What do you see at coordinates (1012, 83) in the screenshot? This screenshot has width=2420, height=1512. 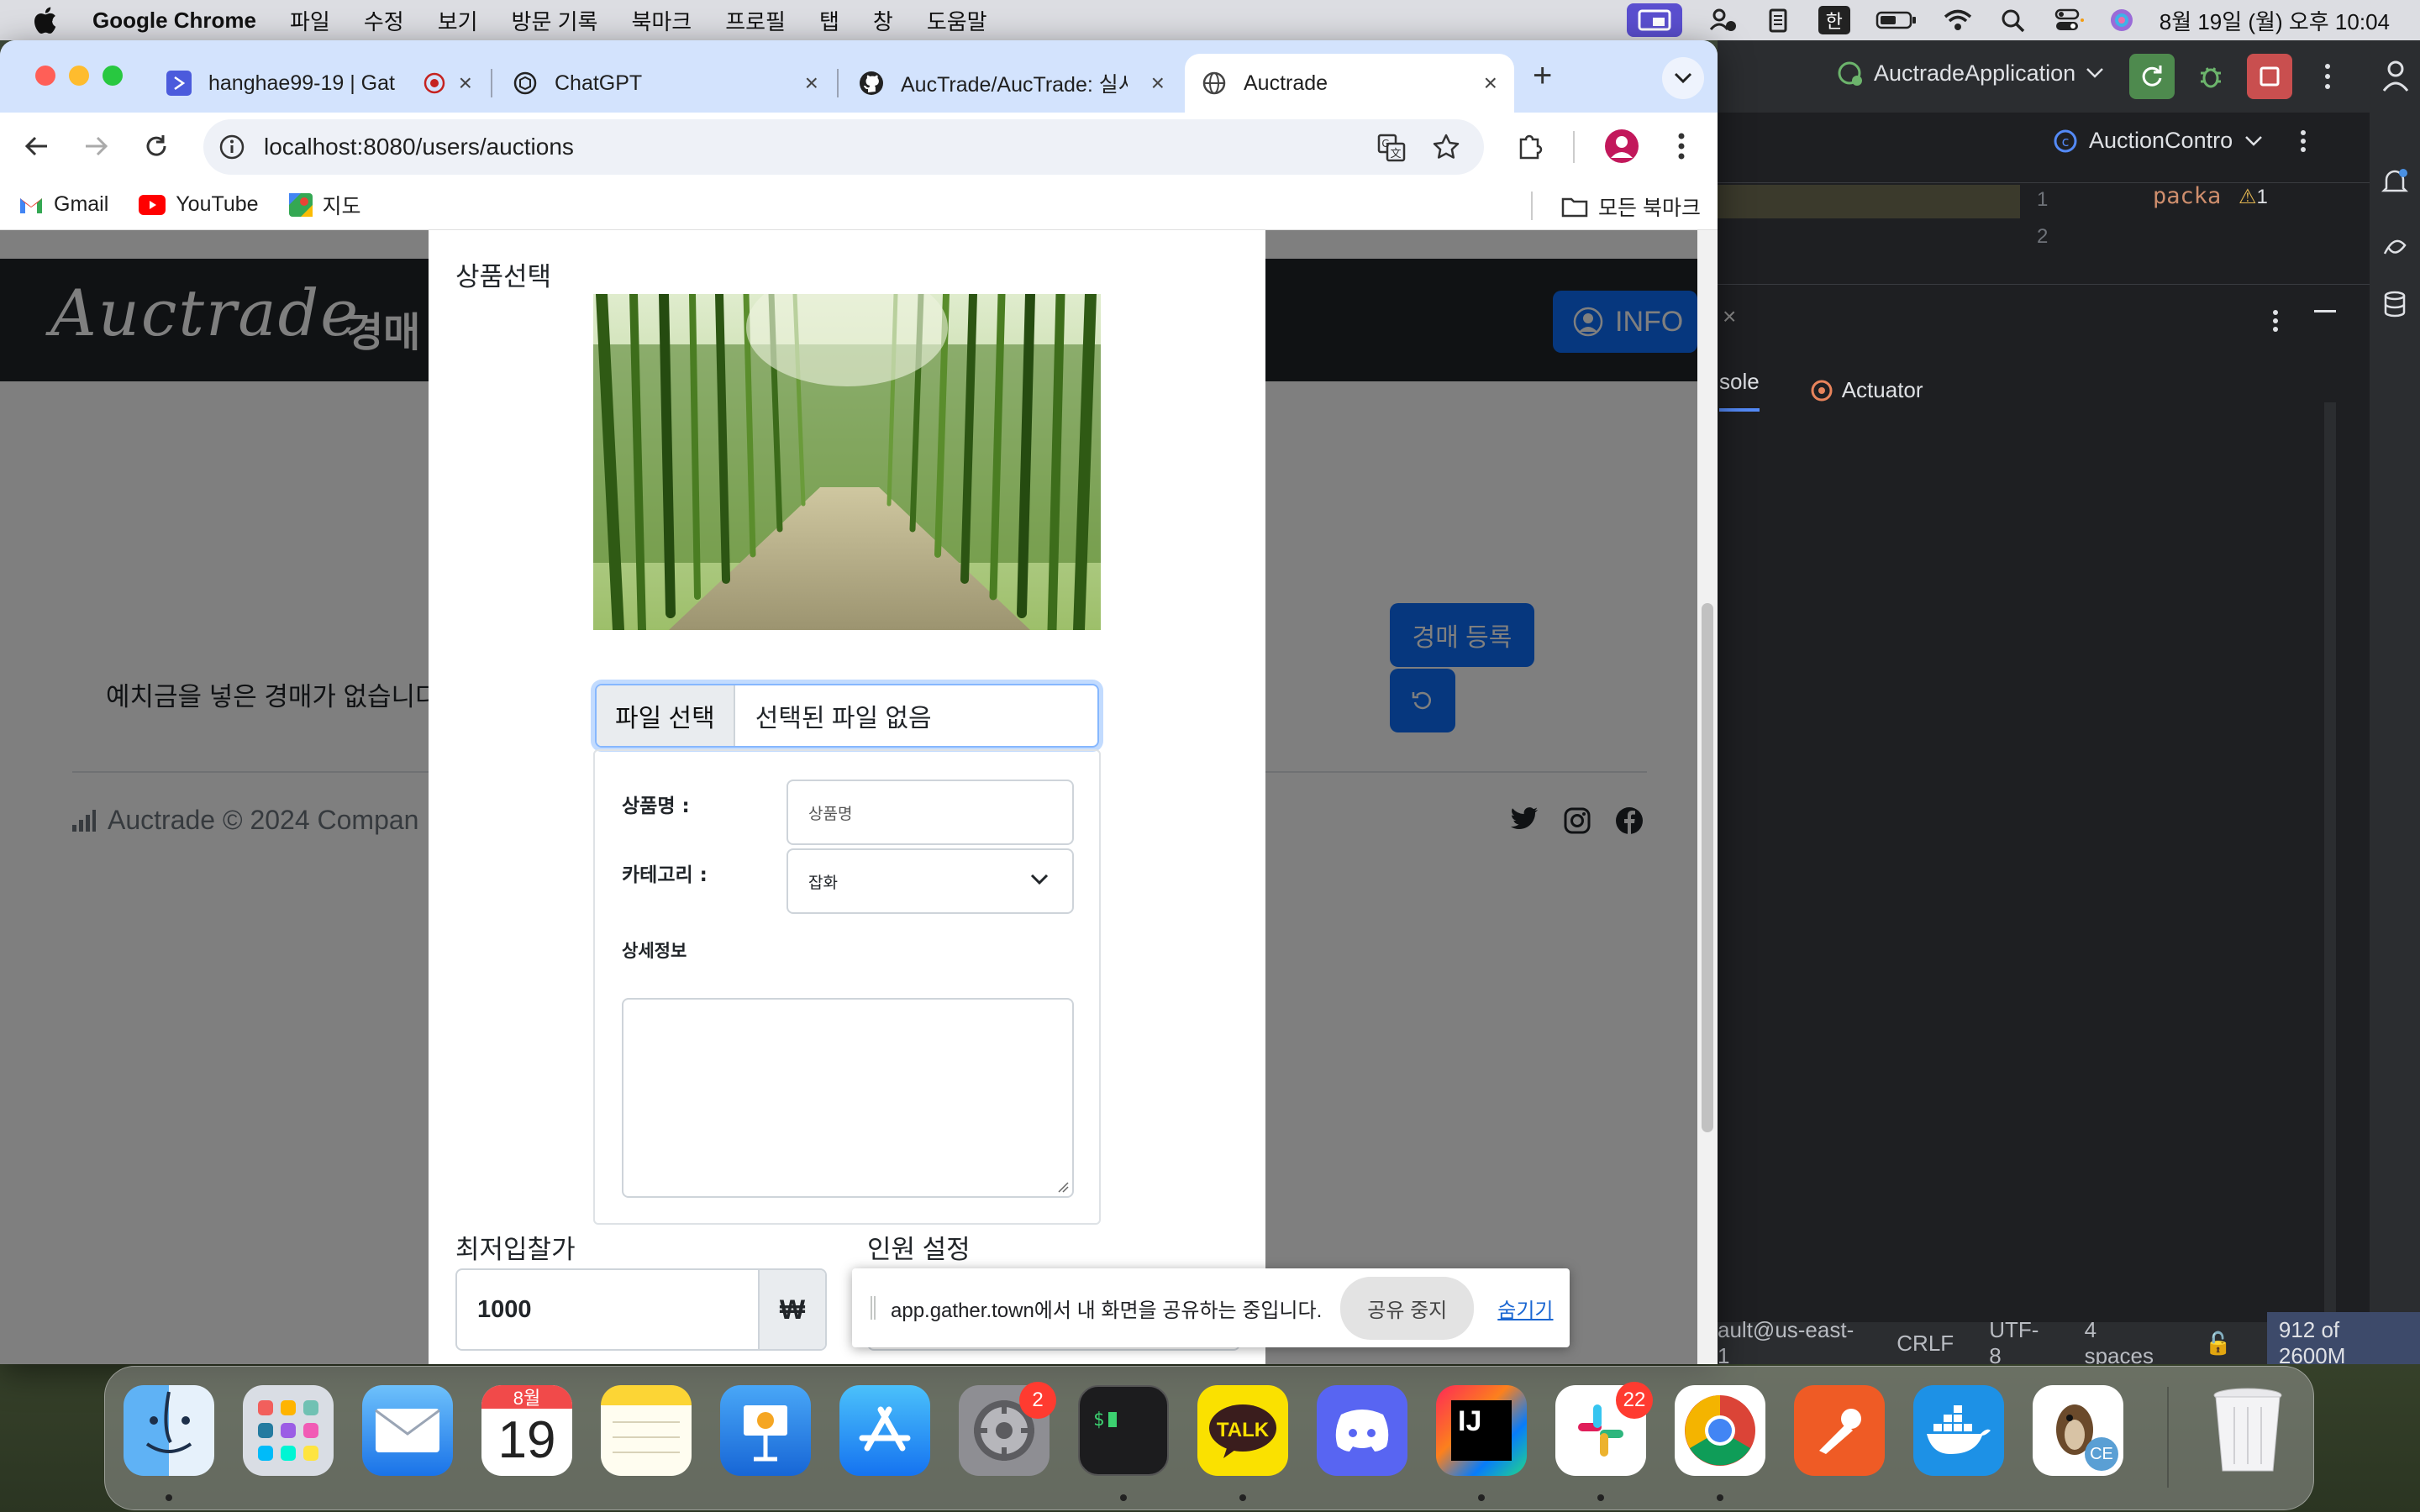 I see `tab-github: AucTrade/AucTrade: 실시 ×` at bounding box center [1012, 83].